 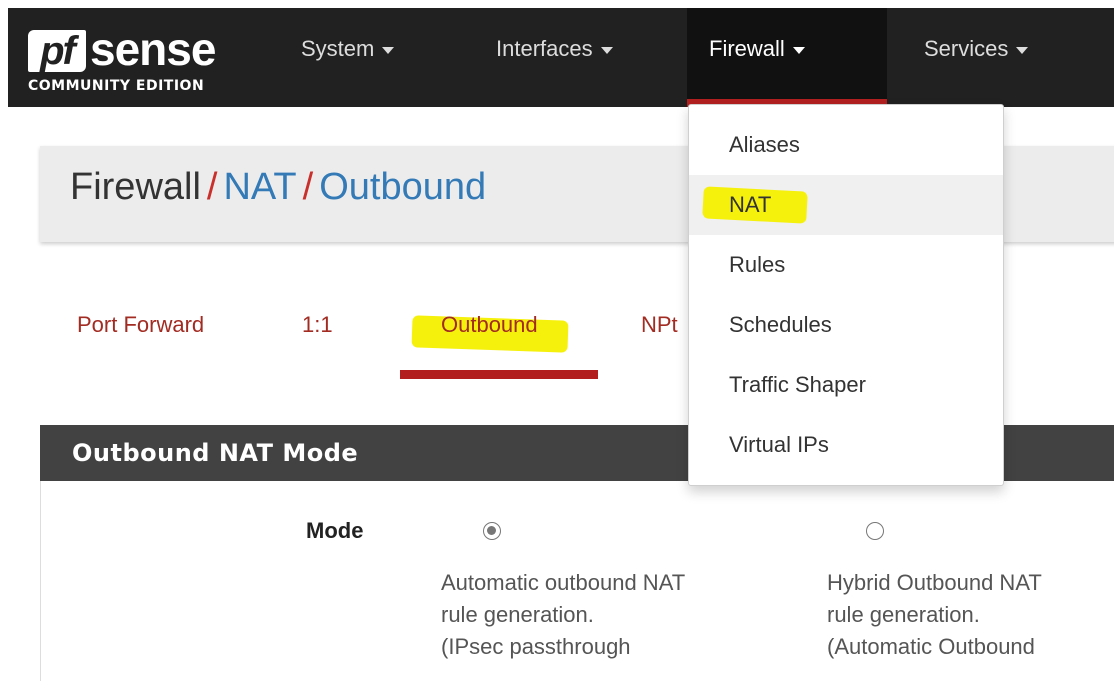 What do you see at coordinates (135, 187) in the screenshot?
I see `breadcrumb-root: Firewall` at bounding box center [135, 187].